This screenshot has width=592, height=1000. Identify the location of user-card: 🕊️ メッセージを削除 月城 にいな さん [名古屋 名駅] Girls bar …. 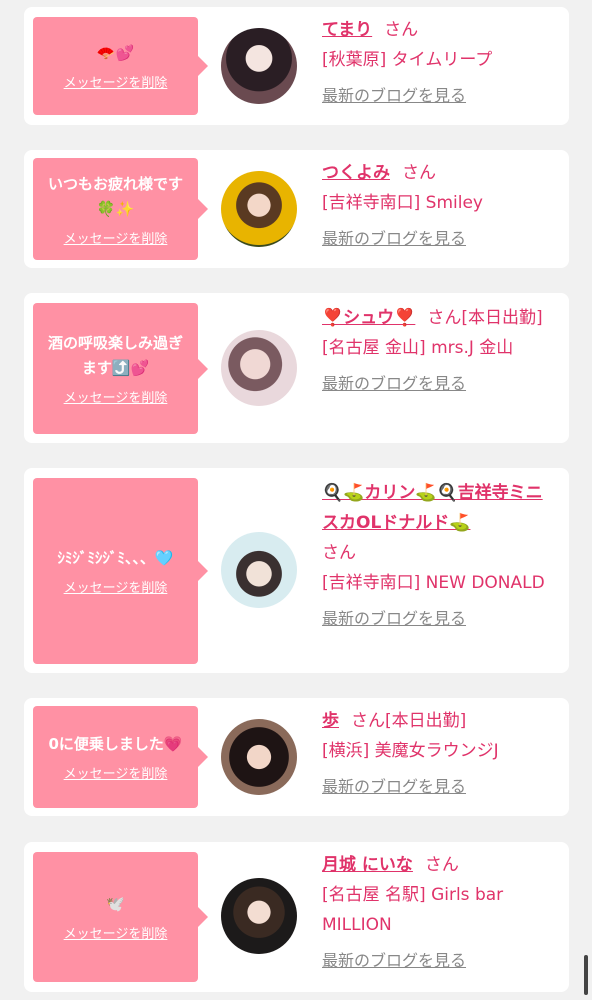
(296, 917).